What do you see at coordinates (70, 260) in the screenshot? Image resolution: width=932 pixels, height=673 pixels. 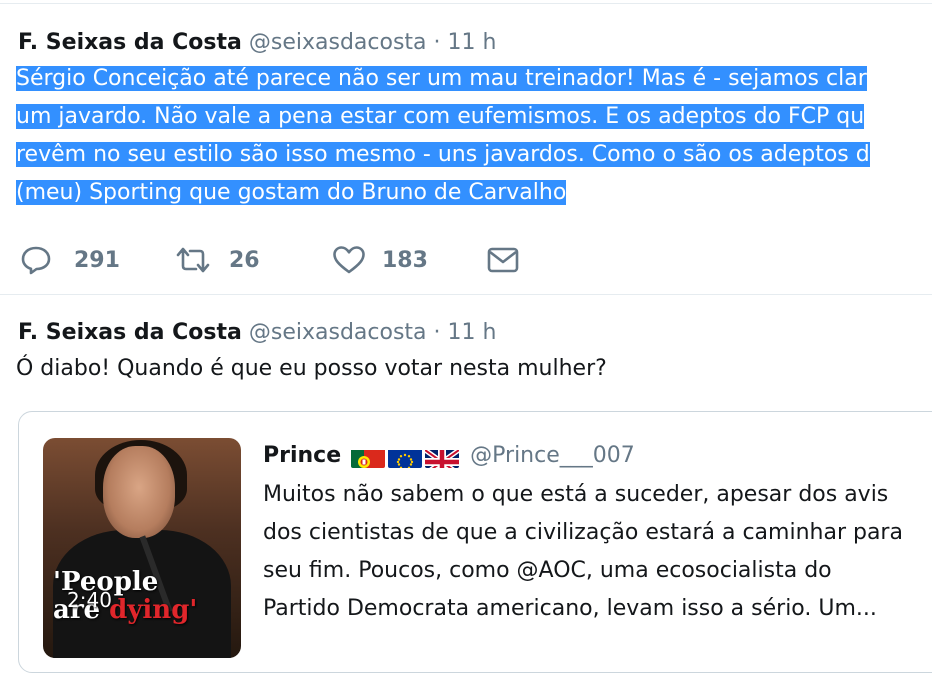 I see `reply-button: 291` at bounding box center [70, 260].